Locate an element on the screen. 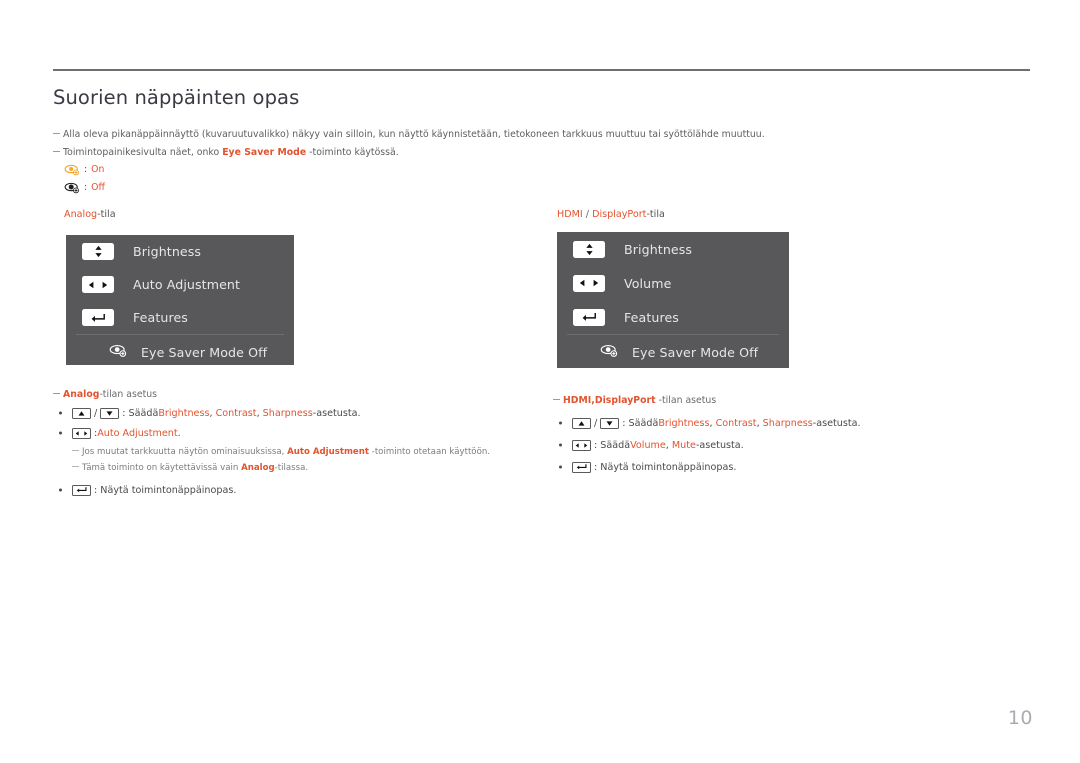 Image resolution: width=1080 pixels, height=763 pixels. osd-row-auto-adjustment: Auto Adjustment is located at coordinates (180, 284).